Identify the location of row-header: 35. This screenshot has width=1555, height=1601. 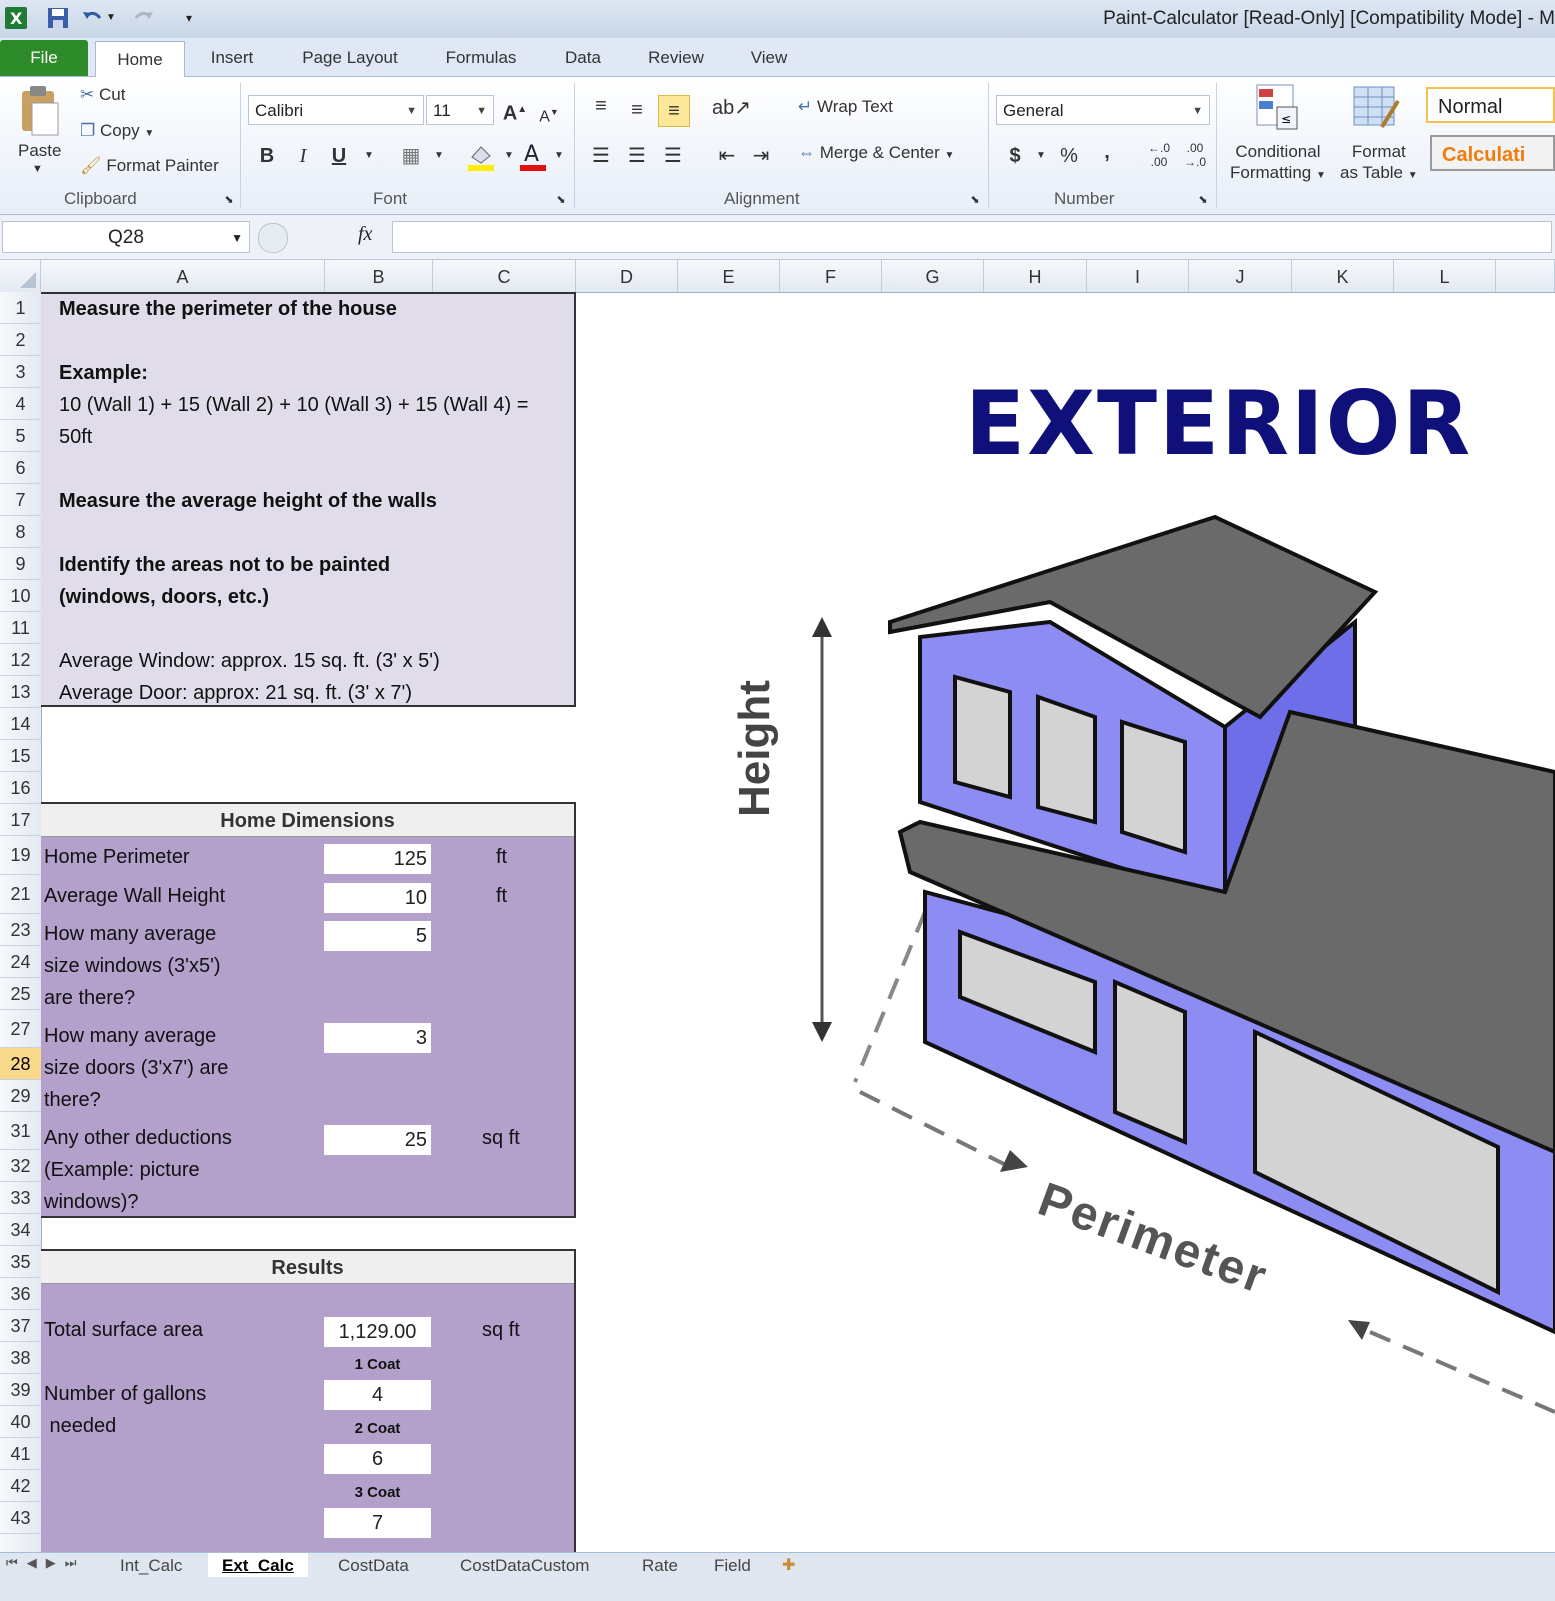
(20, 1262).